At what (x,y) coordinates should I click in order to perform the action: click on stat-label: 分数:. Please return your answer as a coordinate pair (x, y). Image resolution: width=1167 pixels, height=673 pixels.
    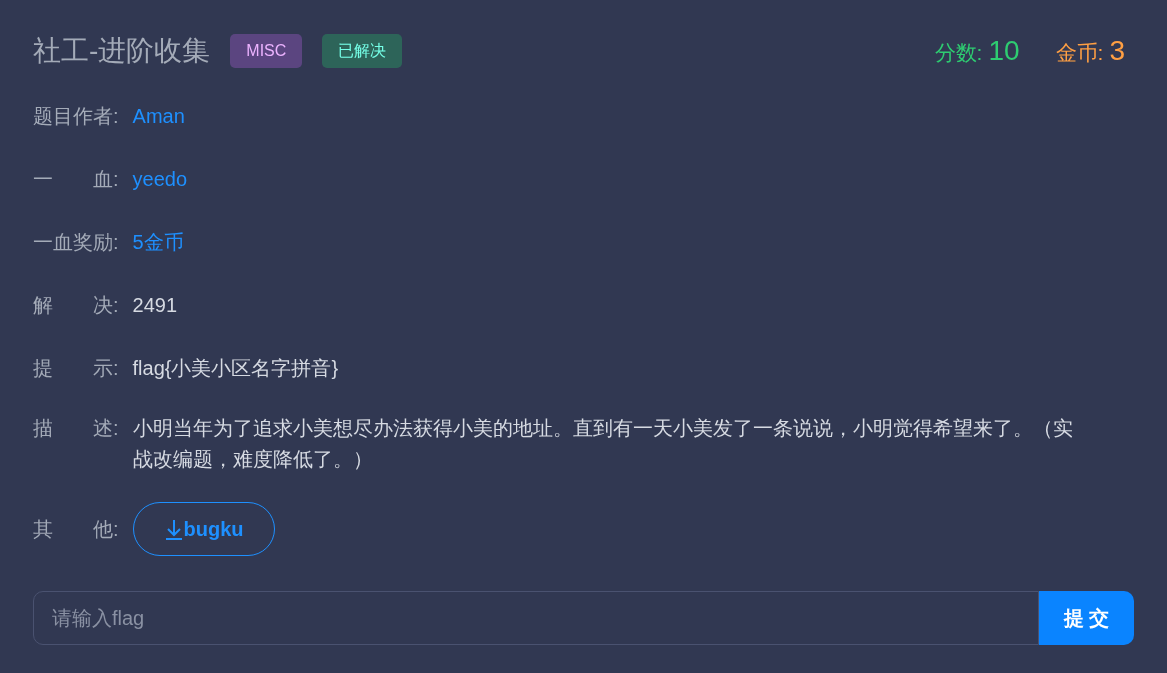
    Looking at the image, I should click on (958, 53).